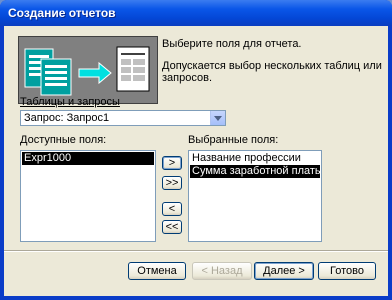 Image resolution: width=392 pixels, height=300 pixels. Describe the element at coordinates (172, 183) in the screenshot. I see `add-all-fields-button: >>` at that location.